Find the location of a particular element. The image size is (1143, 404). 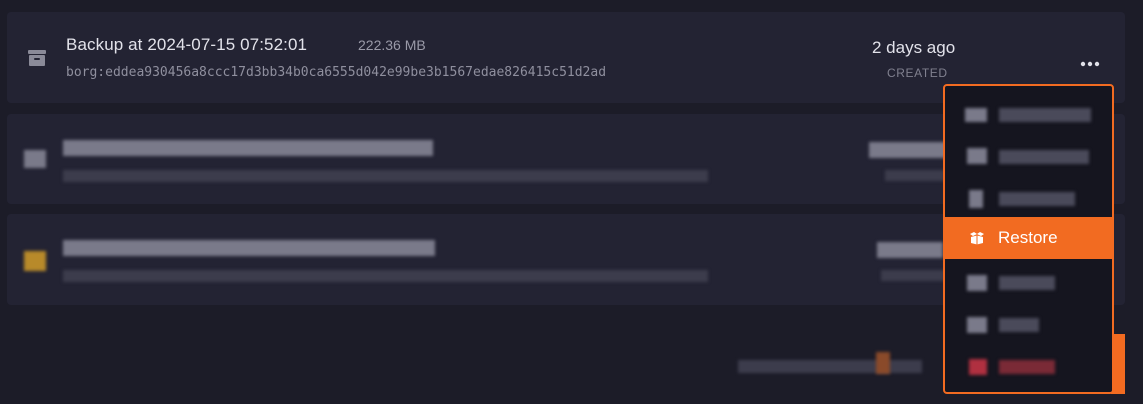

ellipsis-icon is located at coordinates (1090, 64).